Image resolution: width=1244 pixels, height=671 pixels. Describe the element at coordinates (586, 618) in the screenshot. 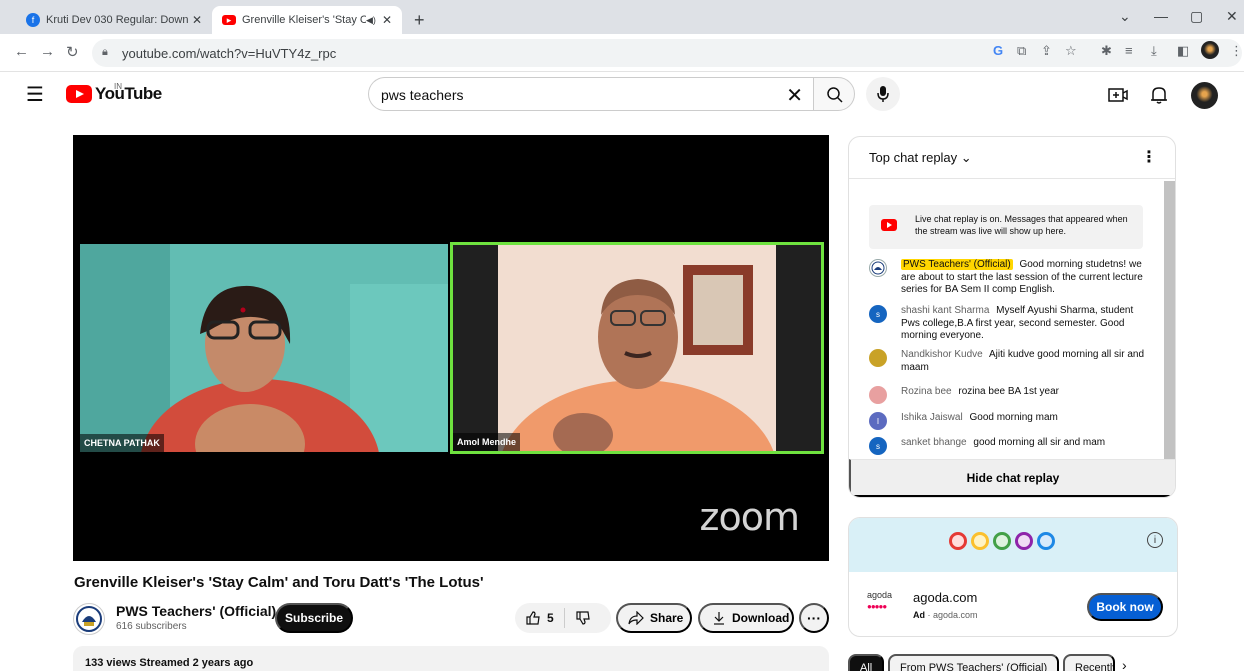

I see `dislike-button` at that location.